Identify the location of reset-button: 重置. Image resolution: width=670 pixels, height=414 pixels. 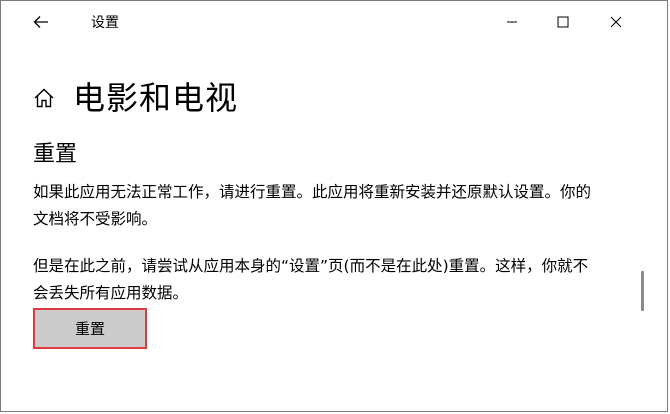
(90, 328).